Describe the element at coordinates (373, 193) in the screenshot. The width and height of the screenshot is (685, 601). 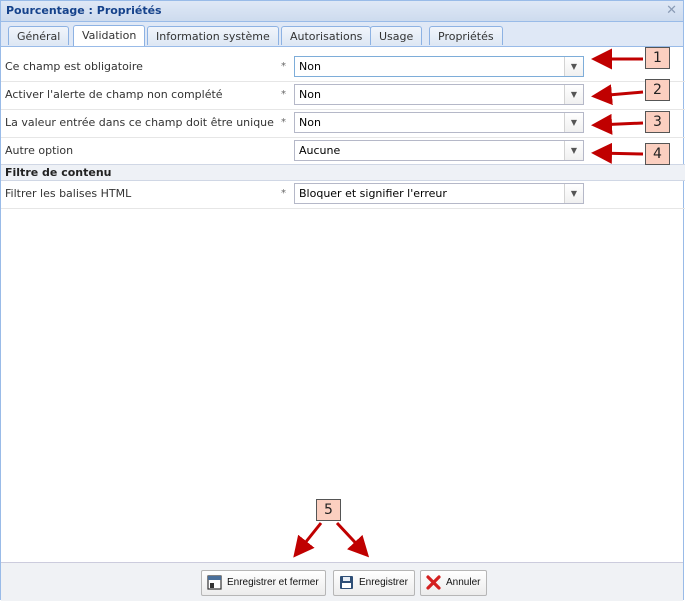
I see `select-value: Bloquer et signifier l'erreur` at that location.